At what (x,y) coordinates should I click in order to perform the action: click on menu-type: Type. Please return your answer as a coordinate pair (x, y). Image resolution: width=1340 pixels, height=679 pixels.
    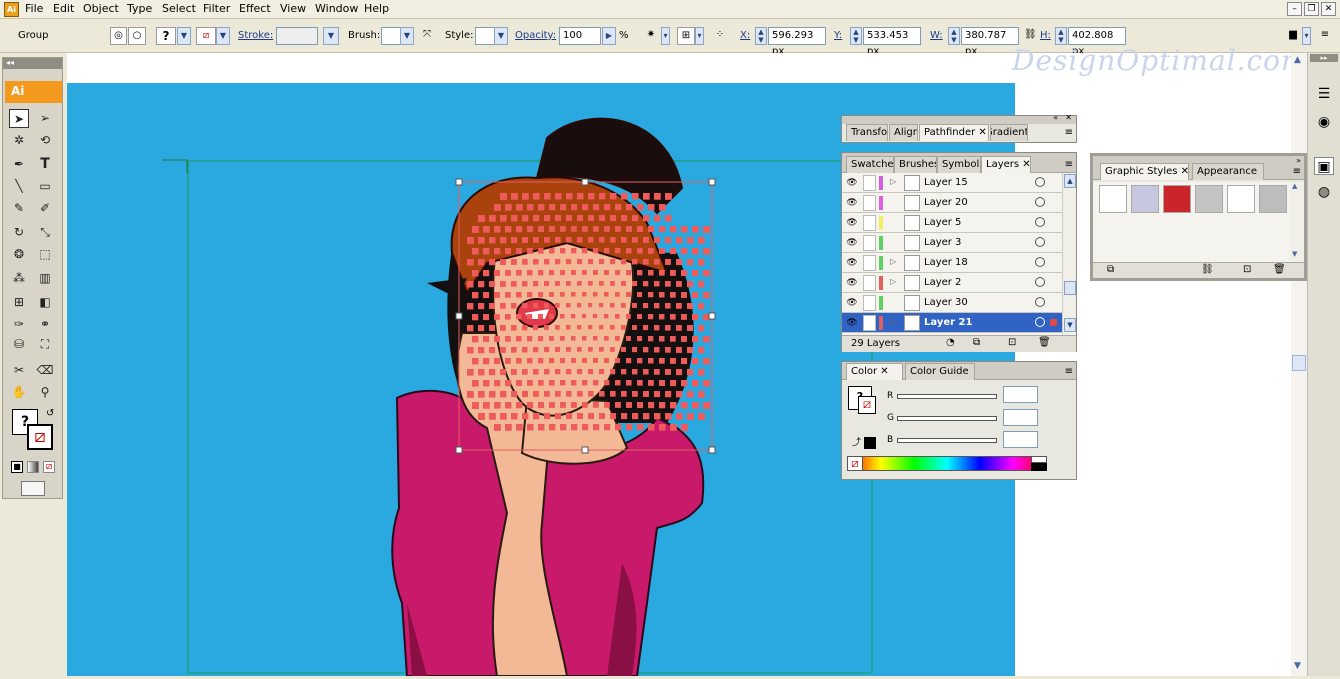
    Looking at the image, I should click on (139, 9).